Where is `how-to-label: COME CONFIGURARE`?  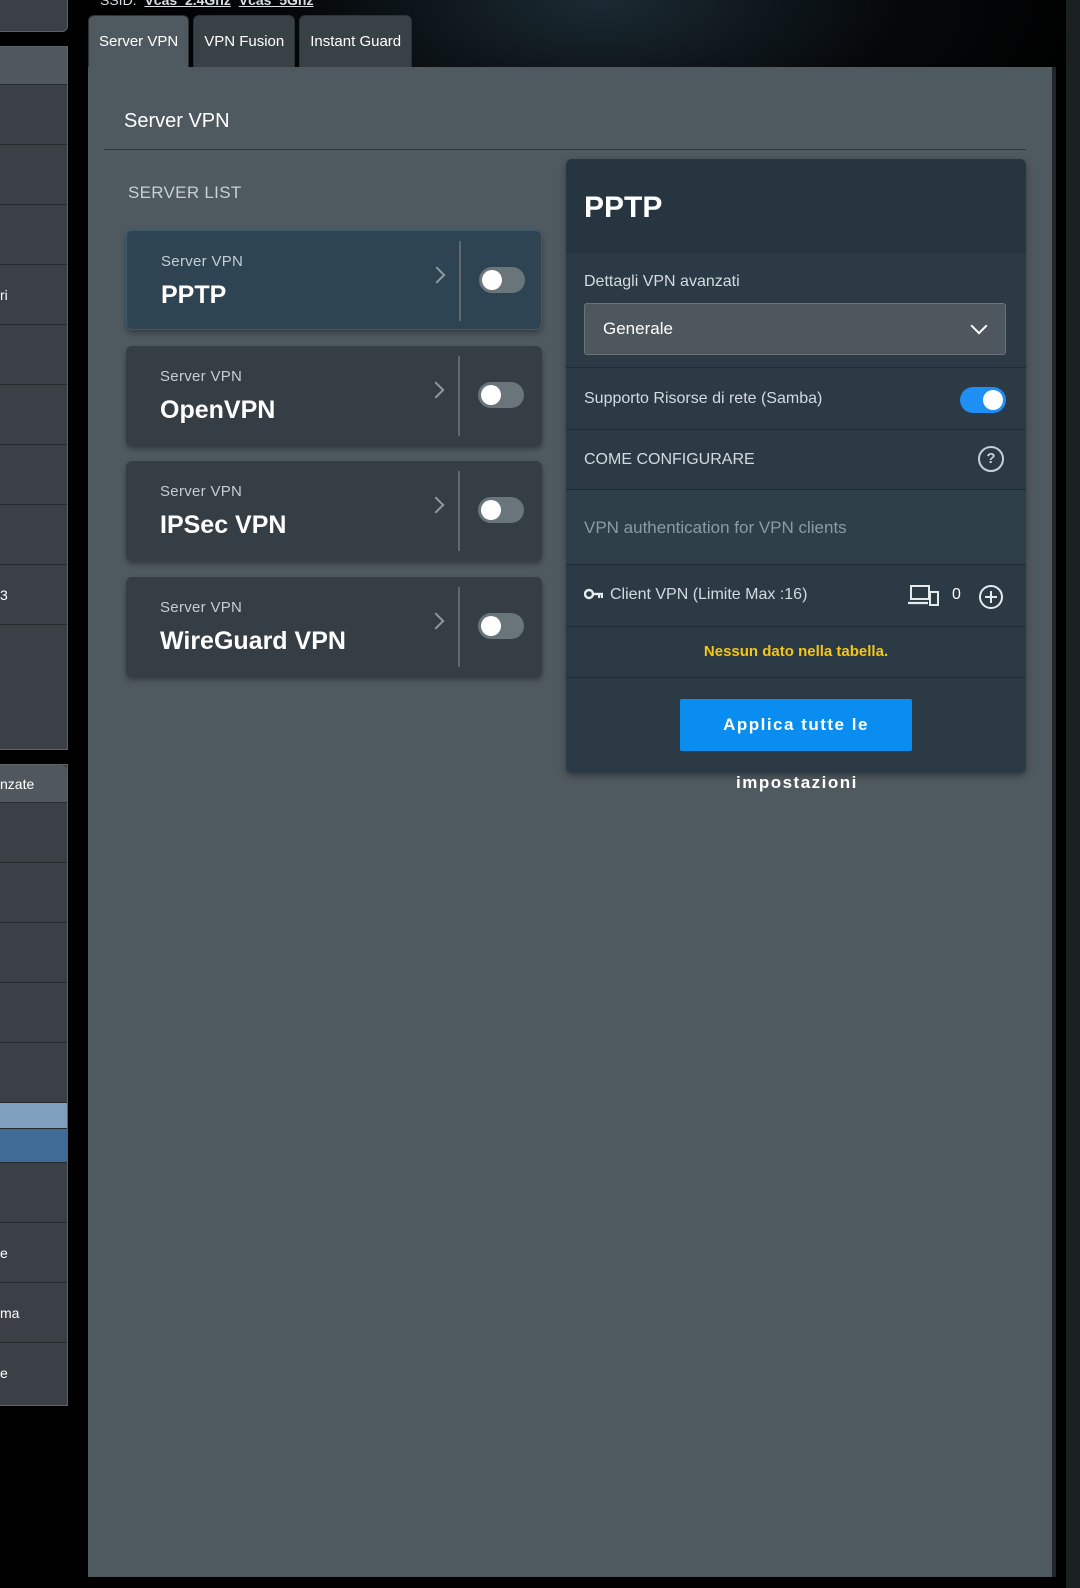 how-to-label: COME CONFIGURARE is located at coordinates (669, 459).